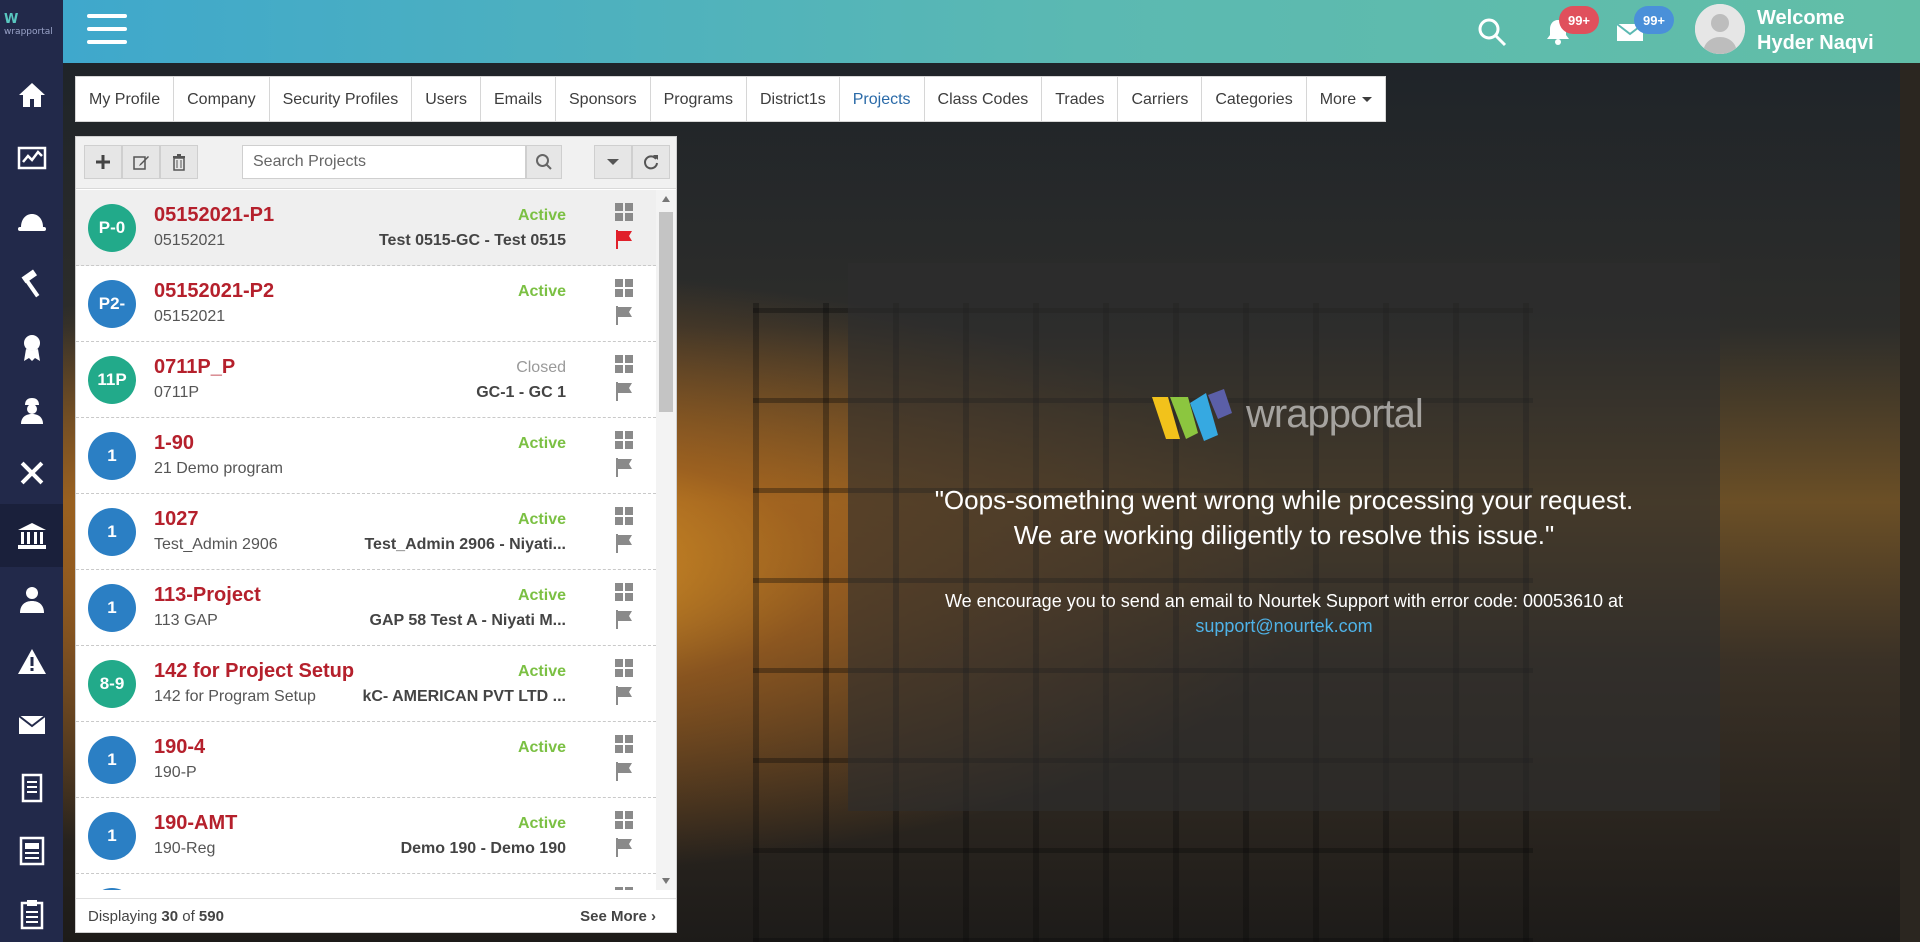 This screenshot has width=1920, height=942. Describe the element at coordinates (1160, 99) in the screenshot. I see `tab-carriers: Carriers` at that location.